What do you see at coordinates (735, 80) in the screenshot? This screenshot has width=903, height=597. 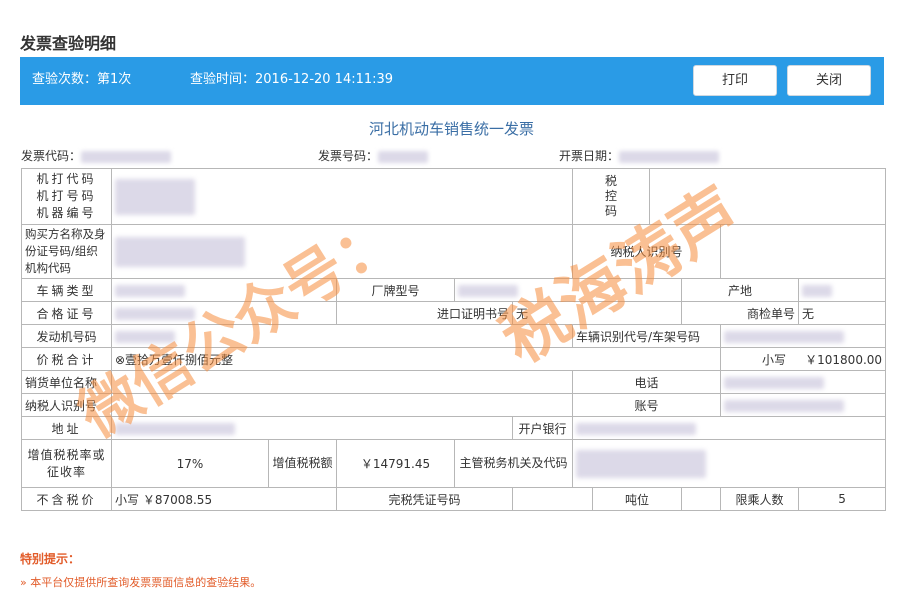 I see `print-button: 打印` at bounding box center [735, 80].